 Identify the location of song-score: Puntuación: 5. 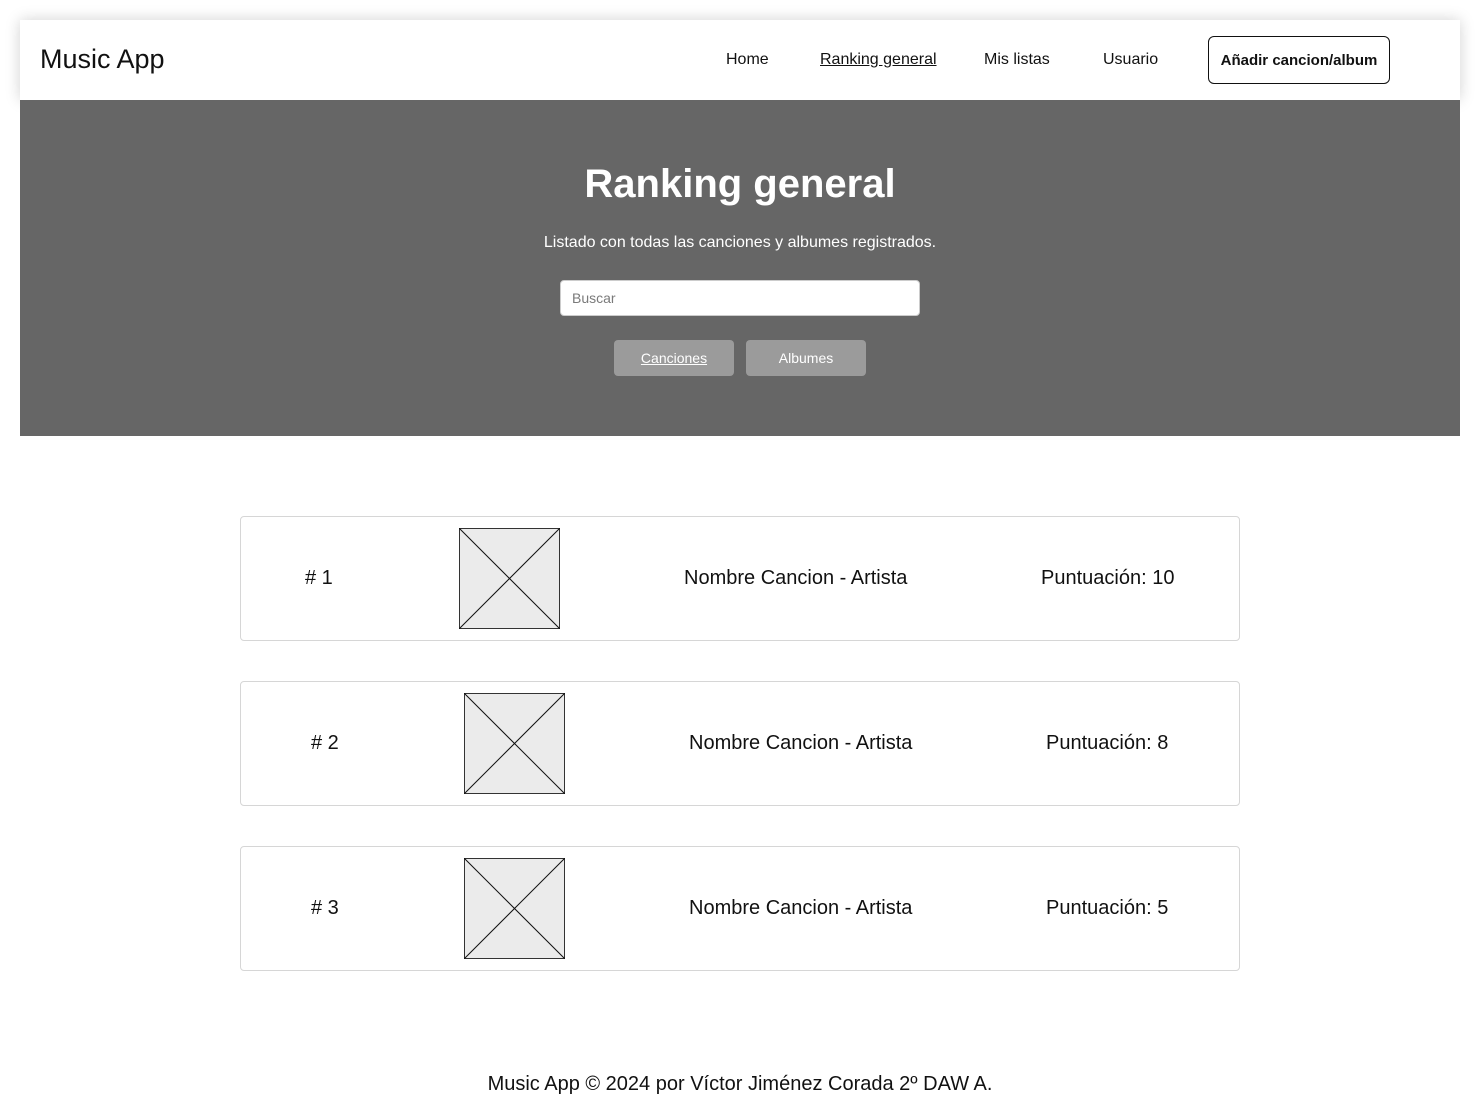
(1107, 908).